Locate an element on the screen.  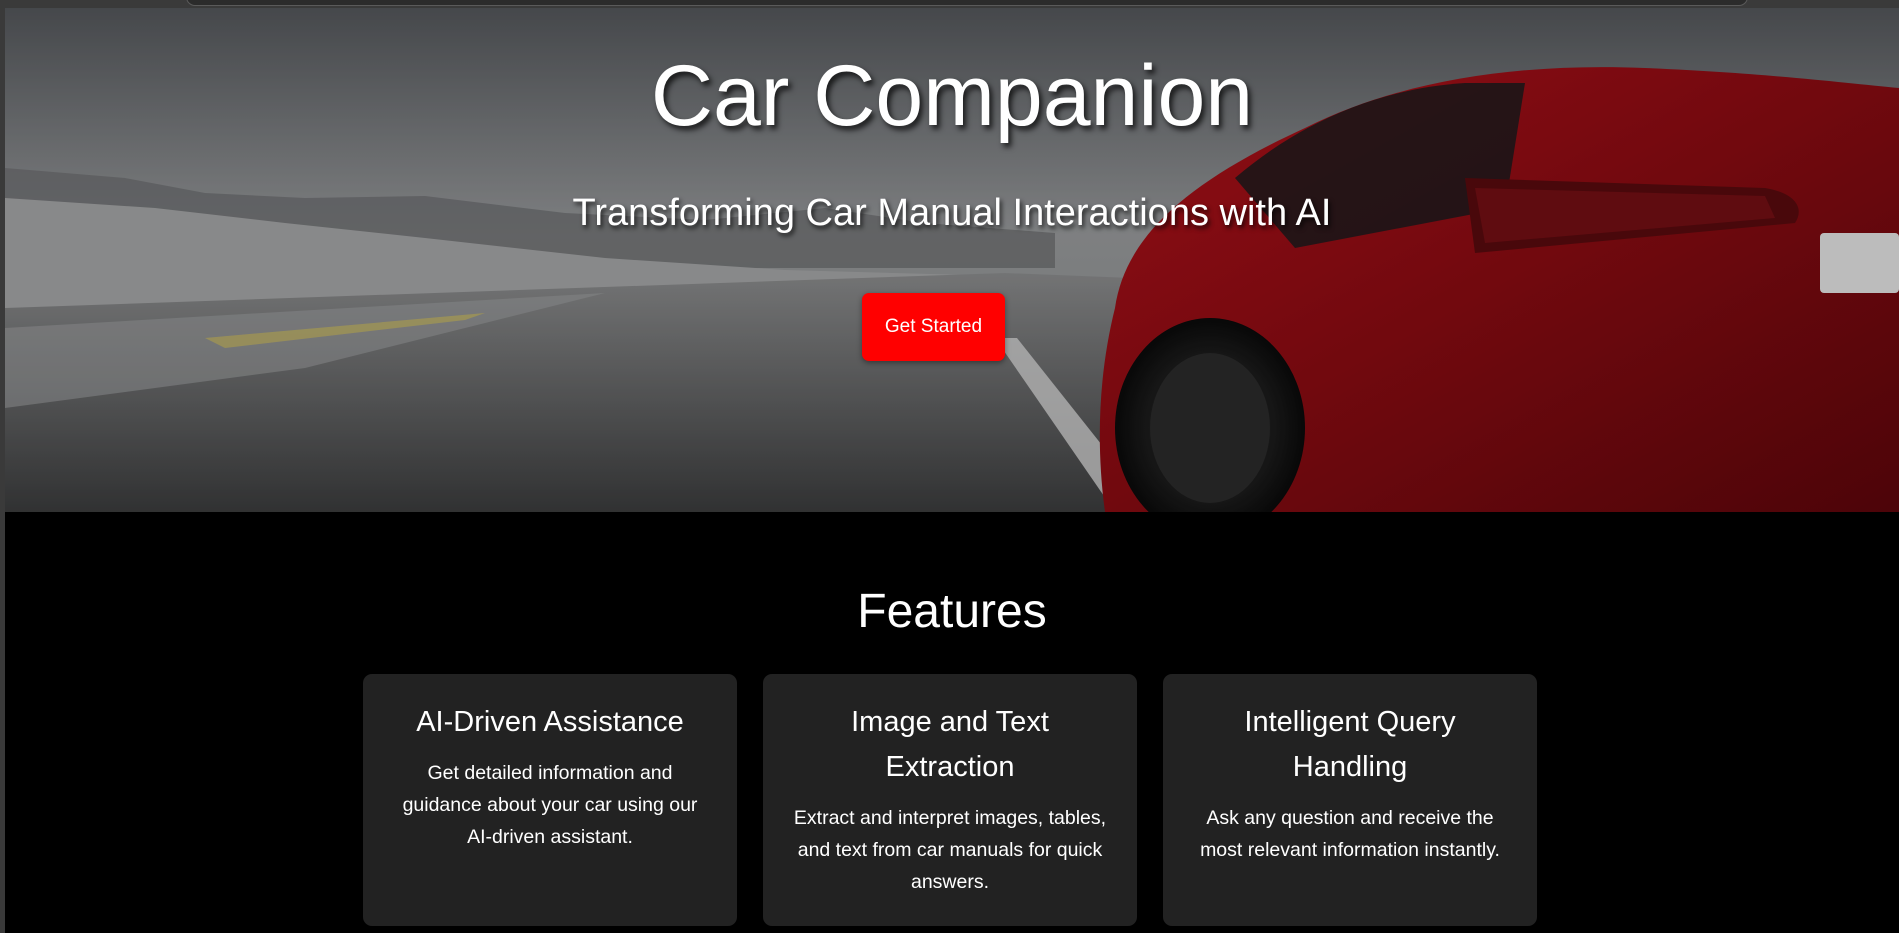
feature-card-title: Intelligent Query Handling is located at coordinates (1350, 744).